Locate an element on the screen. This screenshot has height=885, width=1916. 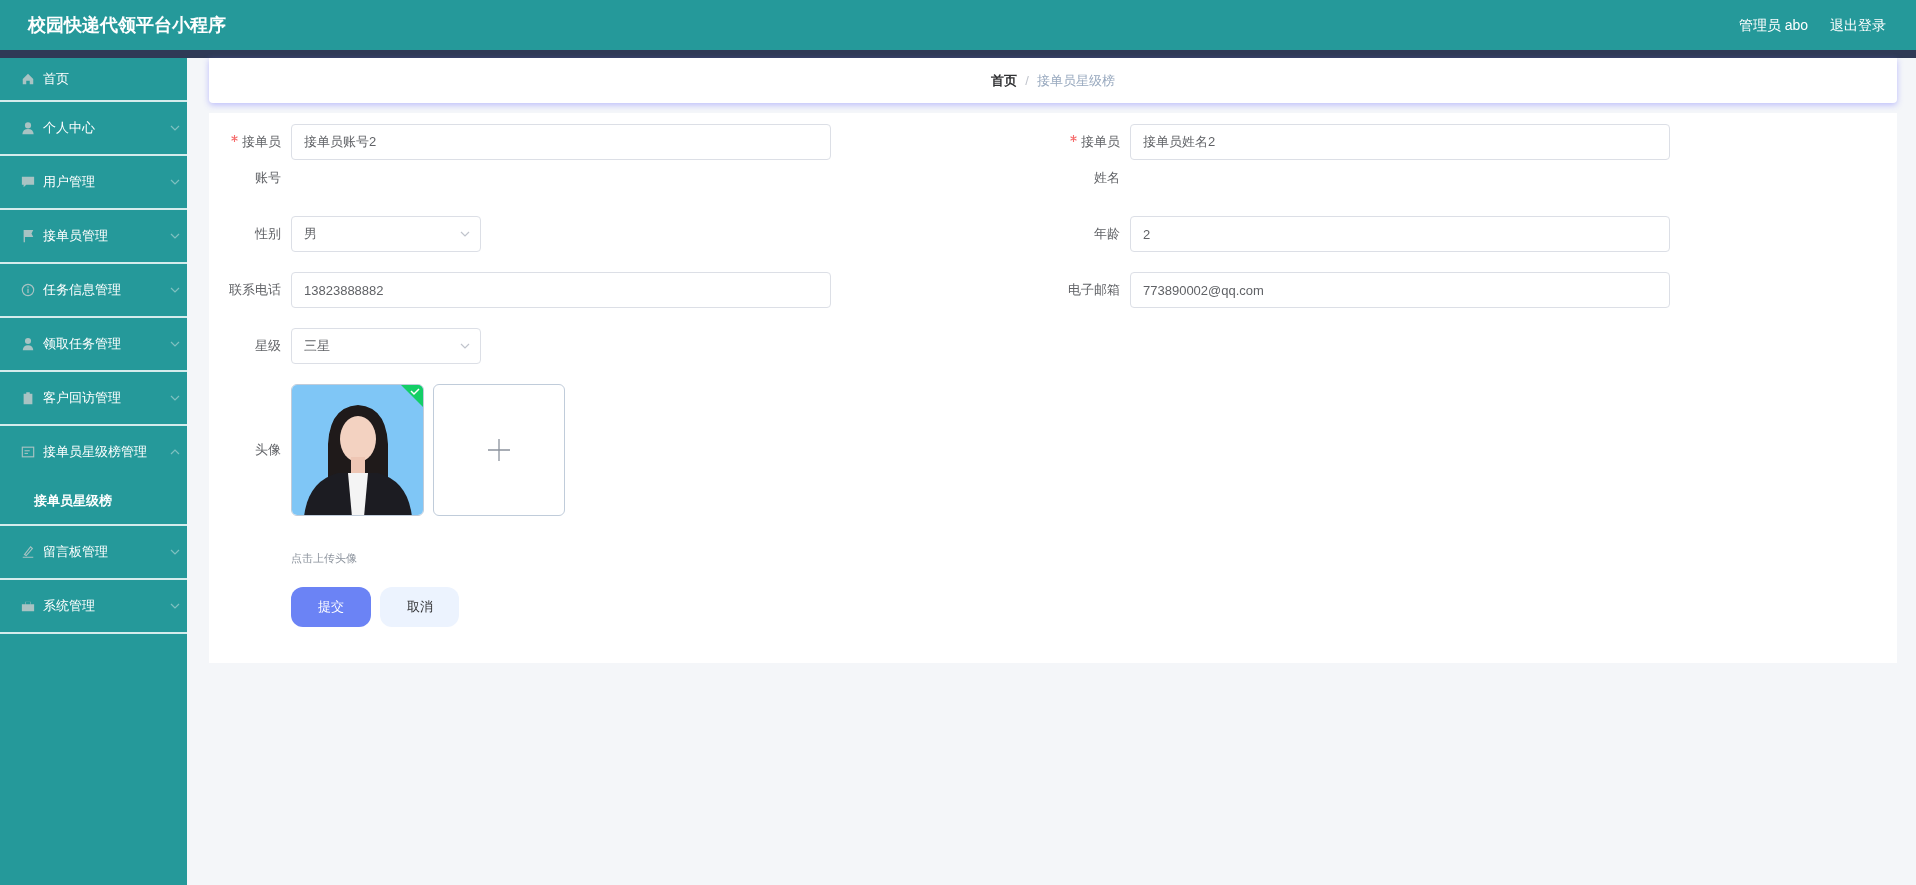
select-field: 三星 is located at coordinates (386, 346).